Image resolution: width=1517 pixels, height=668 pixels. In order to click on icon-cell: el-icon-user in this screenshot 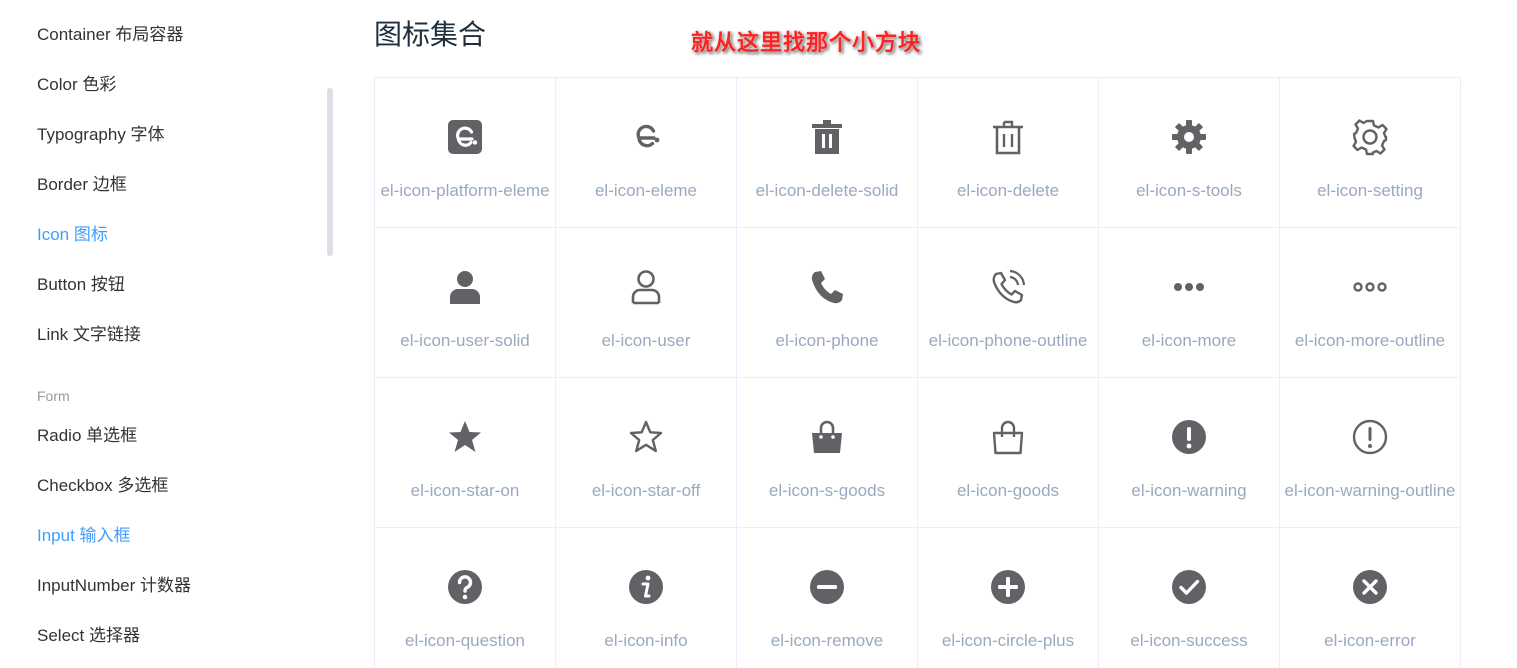, I will do `click(646, 303)`.